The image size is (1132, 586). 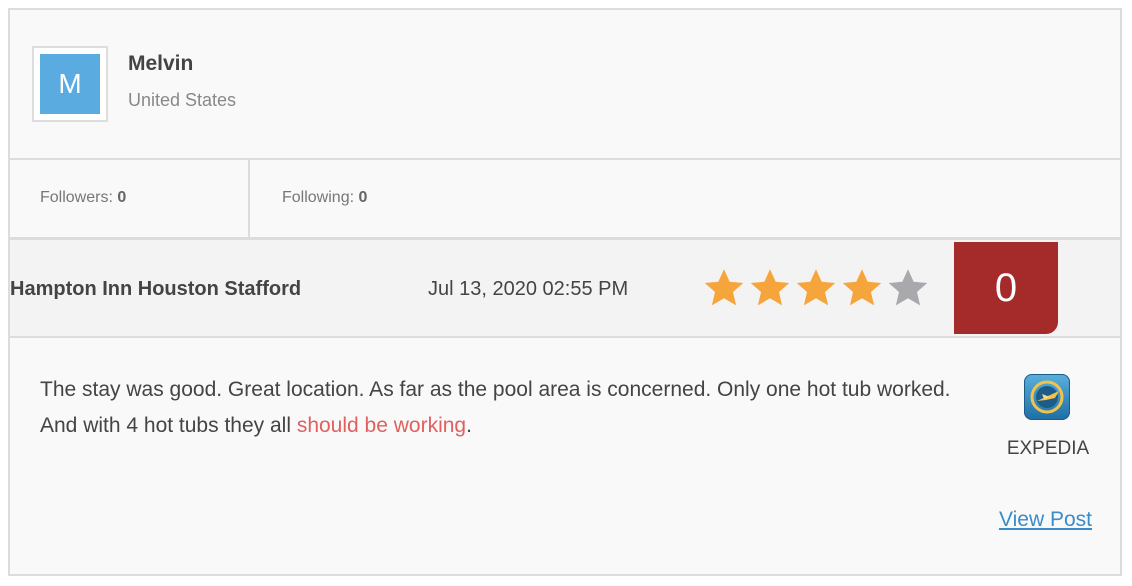 I want to click on following-label: Following:, so click(x=318, y=197).